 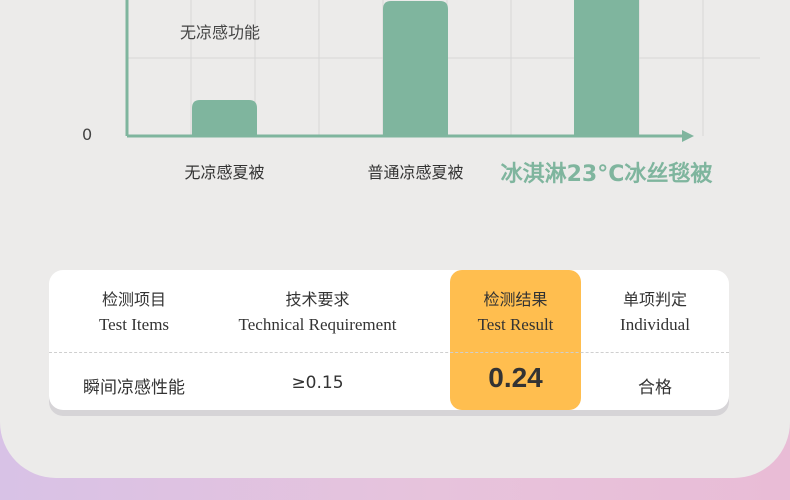 I want to click on x-tick-label: 普通凉感夏被, so click(x=415, y=172).